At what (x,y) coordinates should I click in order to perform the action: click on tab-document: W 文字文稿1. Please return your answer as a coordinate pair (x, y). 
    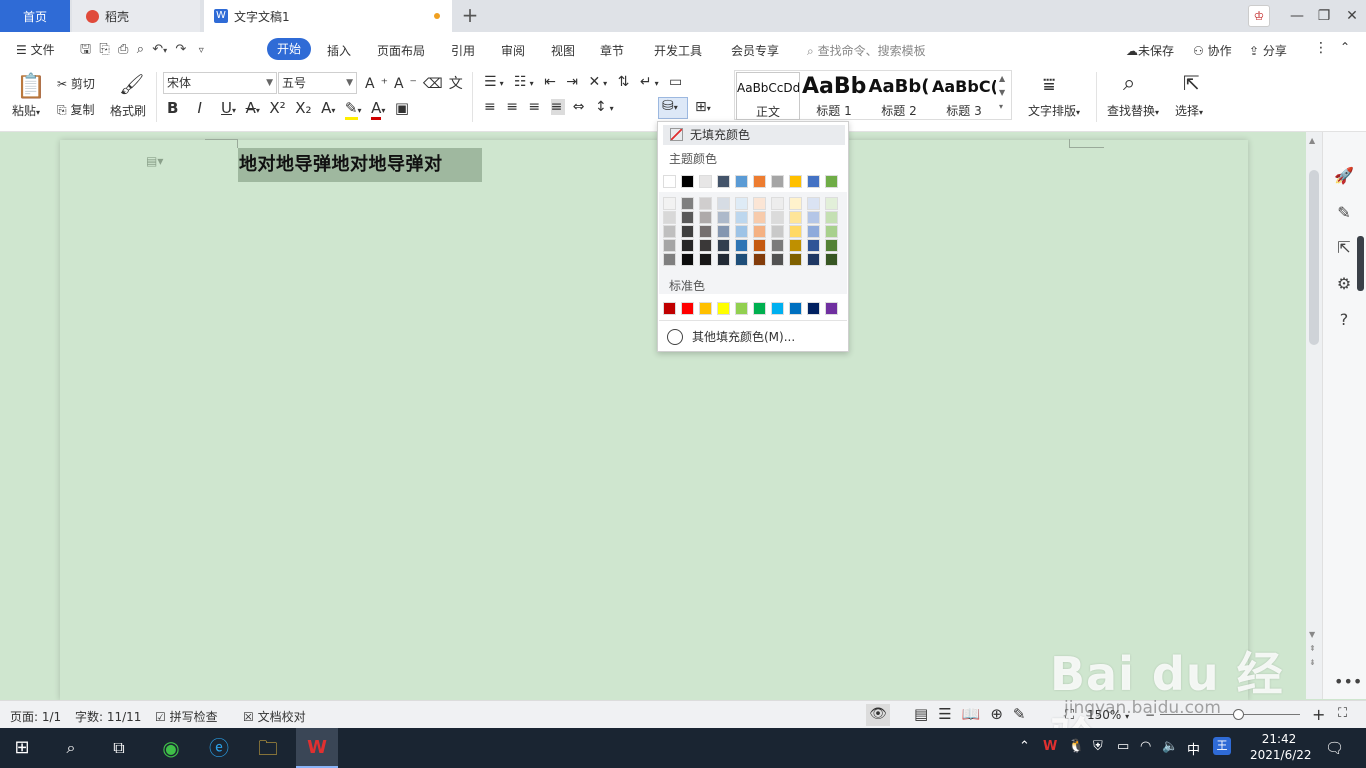
    Looking at the image, I should click on (328, 16).